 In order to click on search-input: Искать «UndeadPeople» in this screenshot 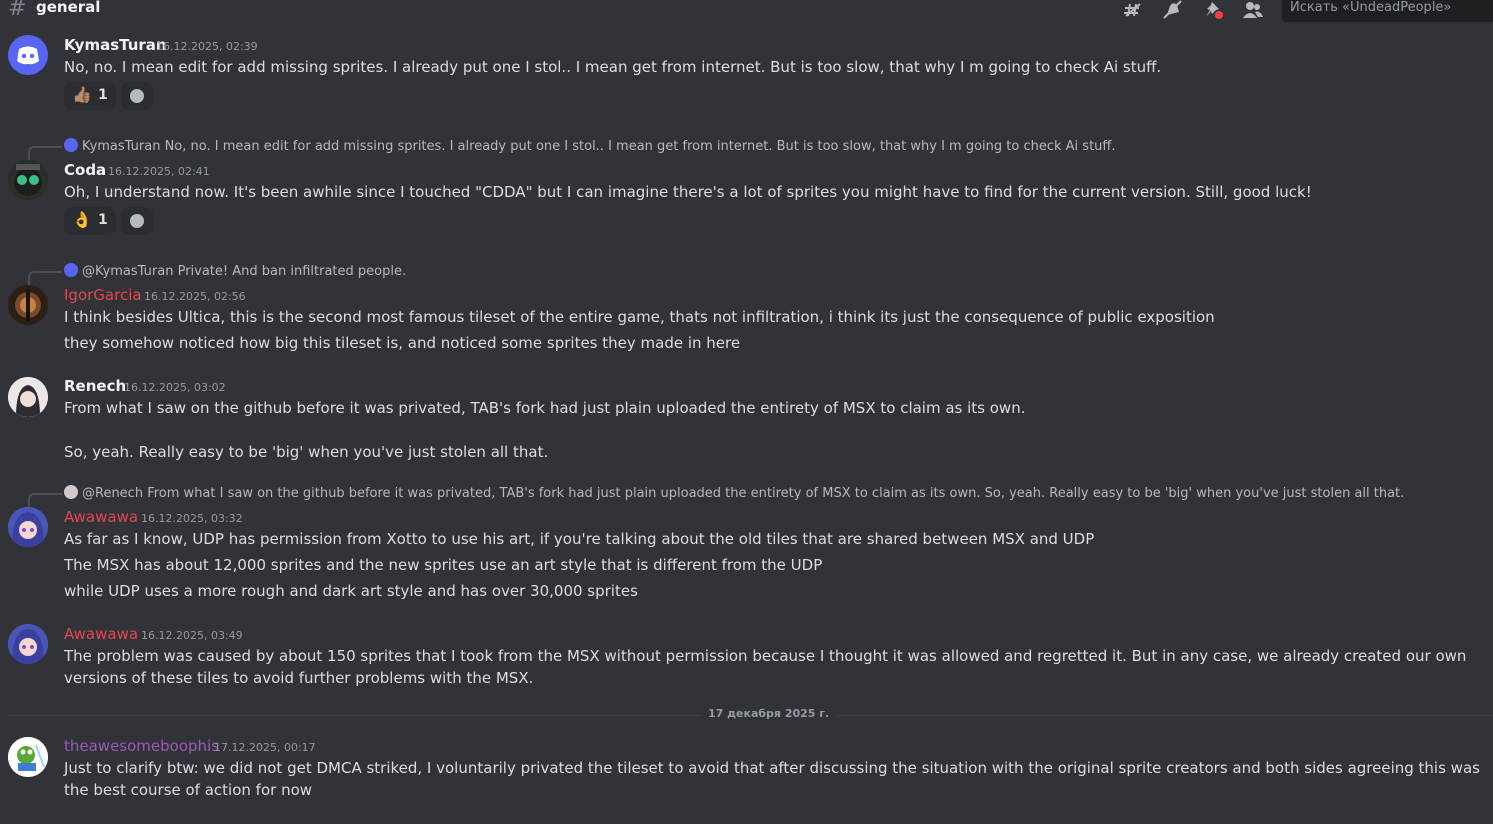, I will do `click(1387, 11)`.